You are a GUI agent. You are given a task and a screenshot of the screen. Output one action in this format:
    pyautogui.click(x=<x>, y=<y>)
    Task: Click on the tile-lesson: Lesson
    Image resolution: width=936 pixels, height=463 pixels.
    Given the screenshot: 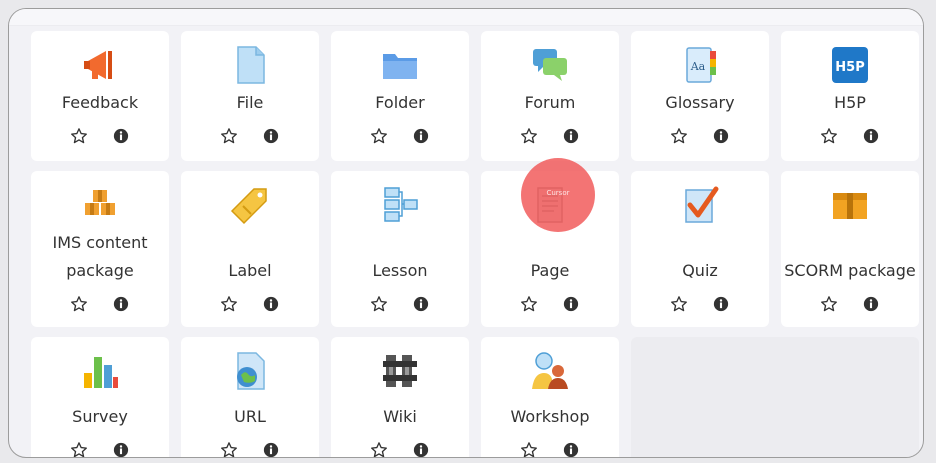 What is the action you would take?
    pyautogui.click(x=400, y=249)
    